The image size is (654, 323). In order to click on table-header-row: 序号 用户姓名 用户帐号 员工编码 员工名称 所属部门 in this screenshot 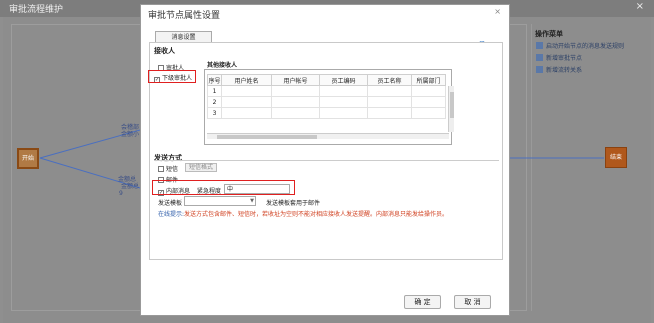, I will do `click(326, 80)`.